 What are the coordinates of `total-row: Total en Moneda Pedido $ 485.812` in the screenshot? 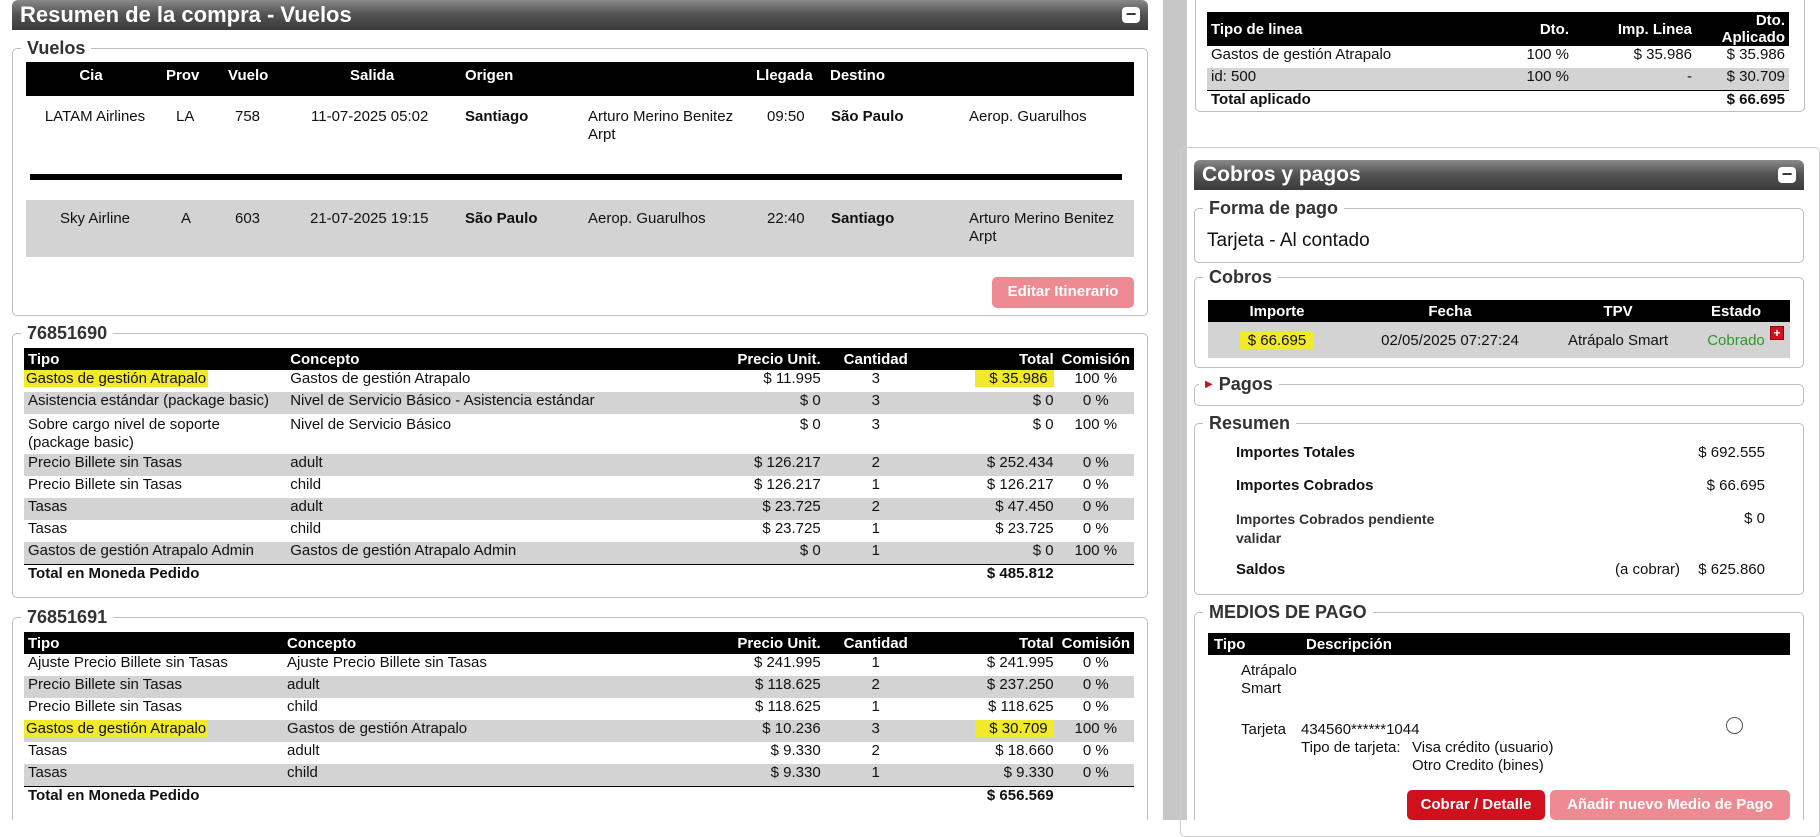 It's located at (579, 575).